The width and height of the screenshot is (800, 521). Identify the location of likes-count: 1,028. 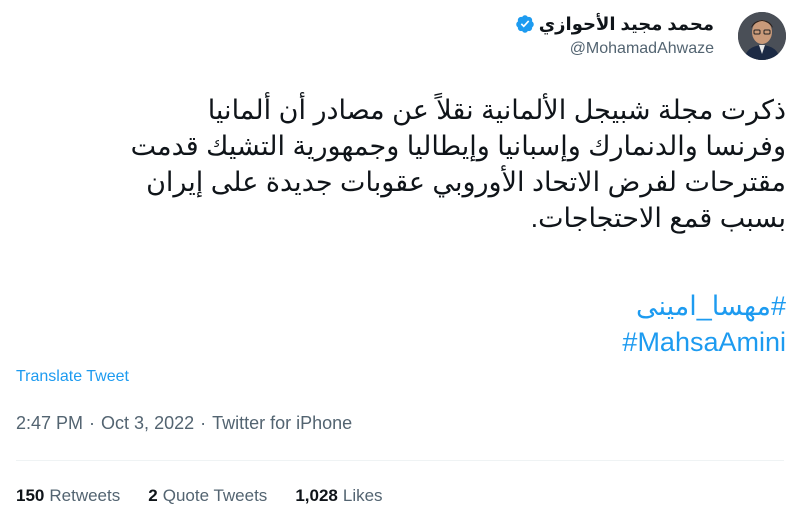
(316, 495).